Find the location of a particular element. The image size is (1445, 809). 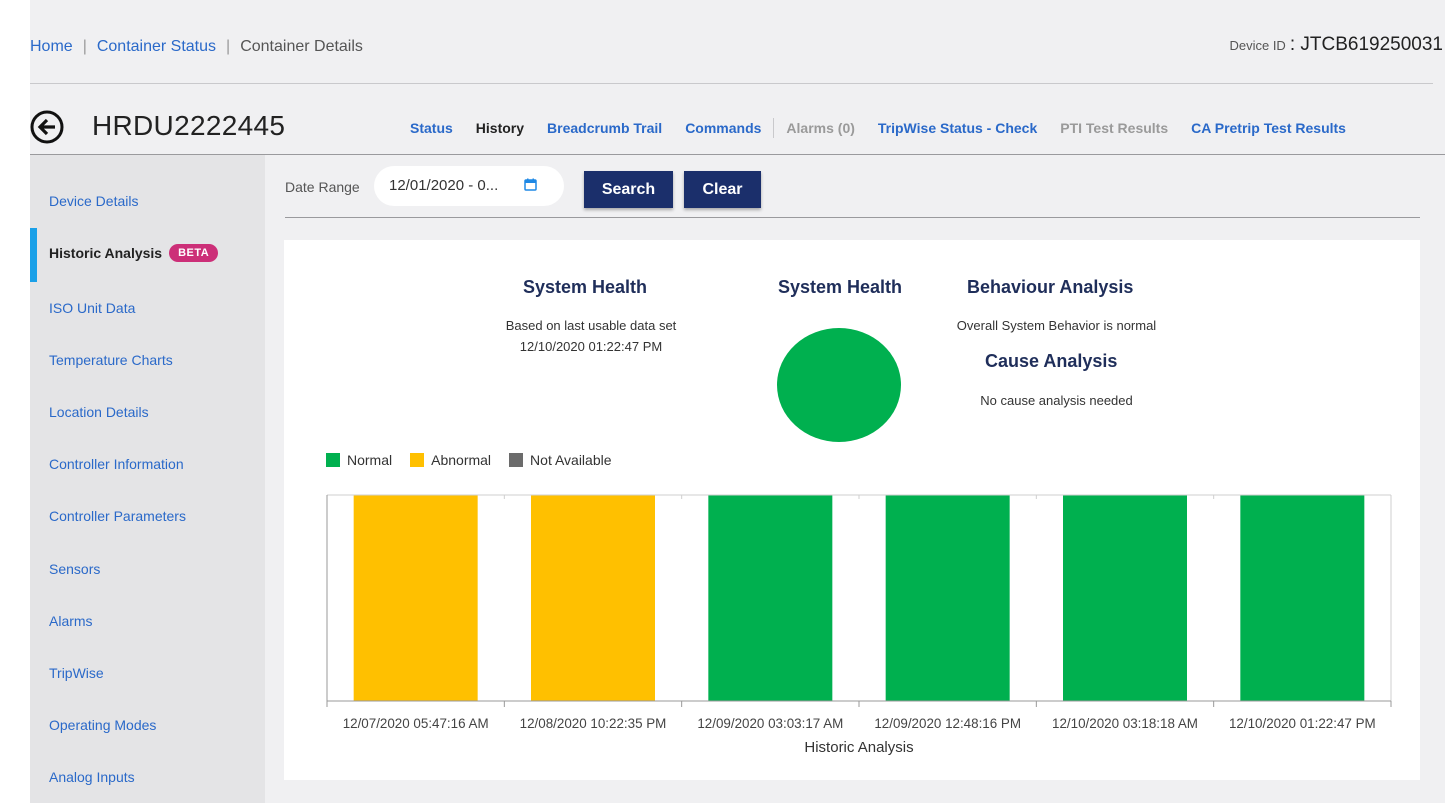

tab-pti-test-results: PTI Test Results is located at coordinates (1114, 128).